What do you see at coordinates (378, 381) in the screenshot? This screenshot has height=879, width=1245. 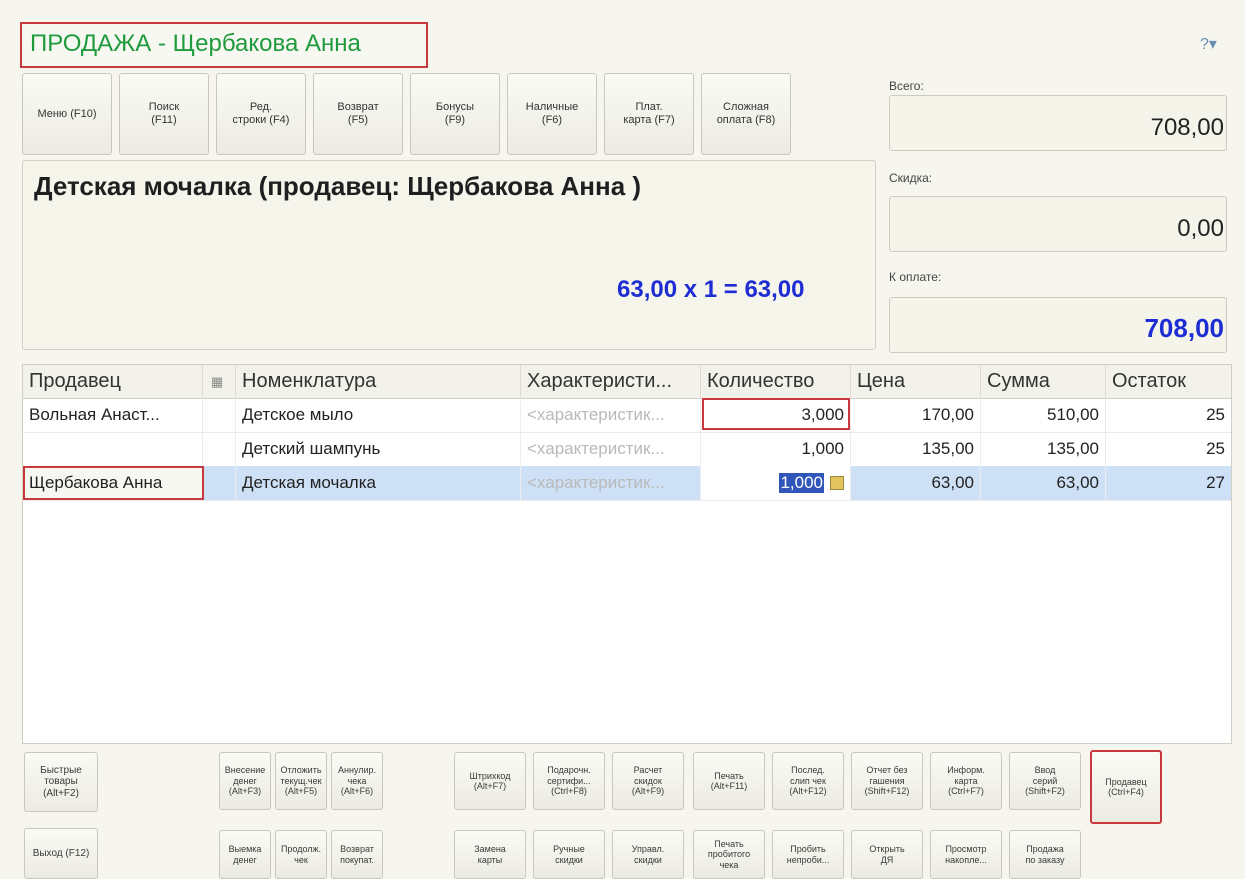 I see `column-item: Номенклатура` at bounding box center [378, 381].